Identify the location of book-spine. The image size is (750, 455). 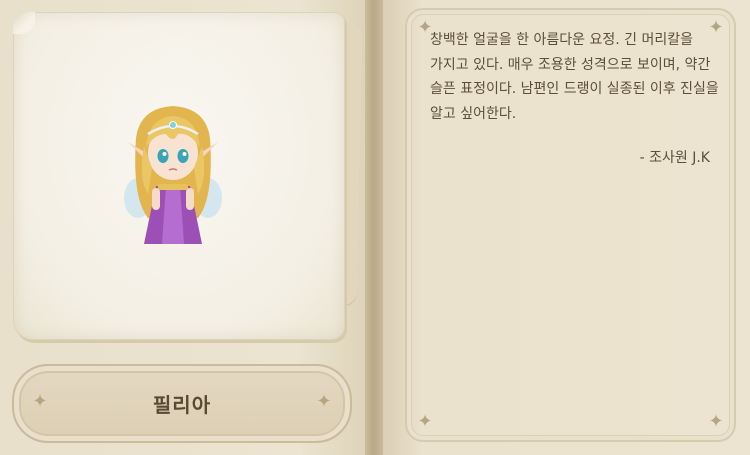
(374, 227).